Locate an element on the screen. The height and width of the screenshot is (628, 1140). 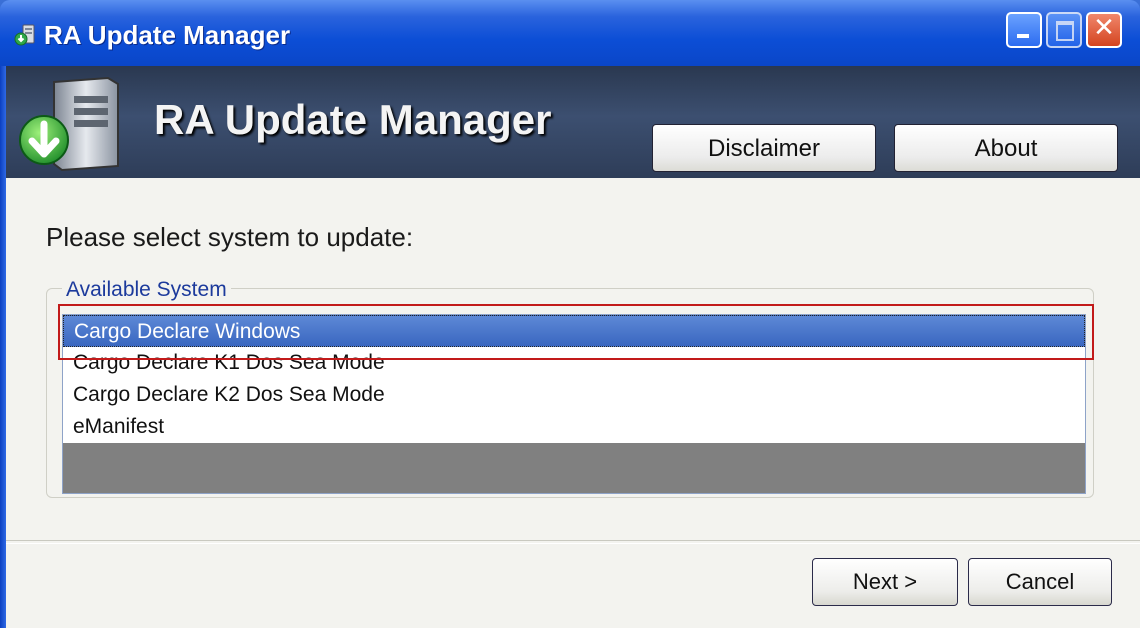
close-glyph: ✕ is located at coordinates (1104, 28).